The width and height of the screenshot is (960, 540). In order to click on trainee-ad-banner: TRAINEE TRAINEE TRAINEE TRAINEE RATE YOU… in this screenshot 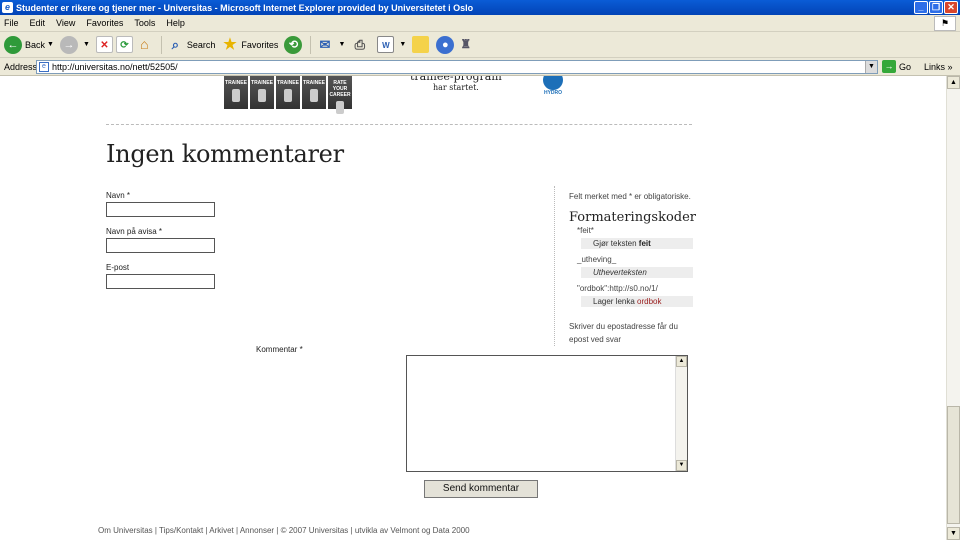, I will do `click(288, 95)`.